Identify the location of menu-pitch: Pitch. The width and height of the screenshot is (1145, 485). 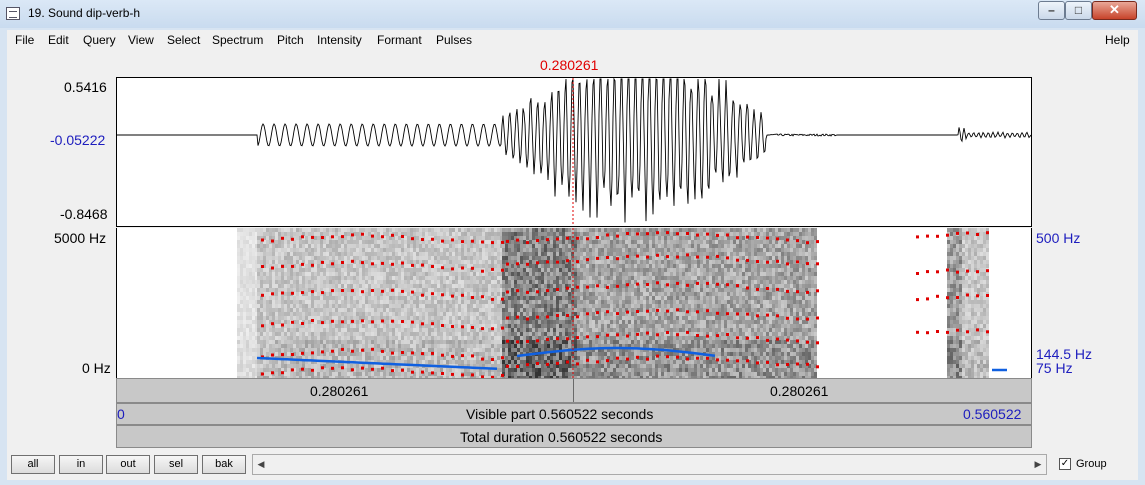
(290, 40).